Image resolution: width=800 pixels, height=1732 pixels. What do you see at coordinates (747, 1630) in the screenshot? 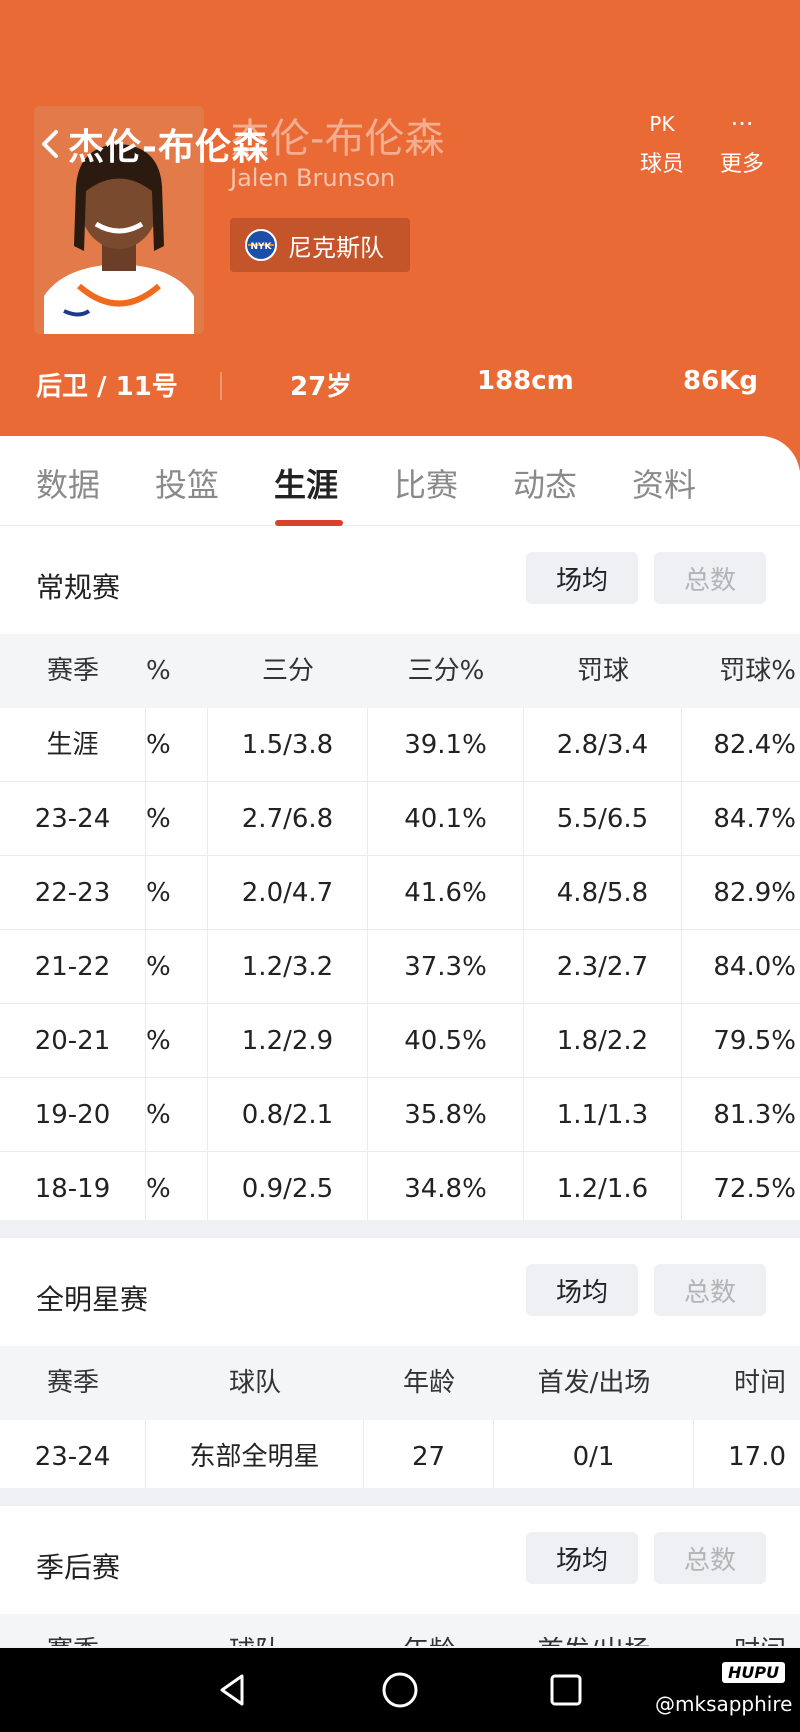
I see `po-col-minutes: 时间` at bounding box center [747, 1630].